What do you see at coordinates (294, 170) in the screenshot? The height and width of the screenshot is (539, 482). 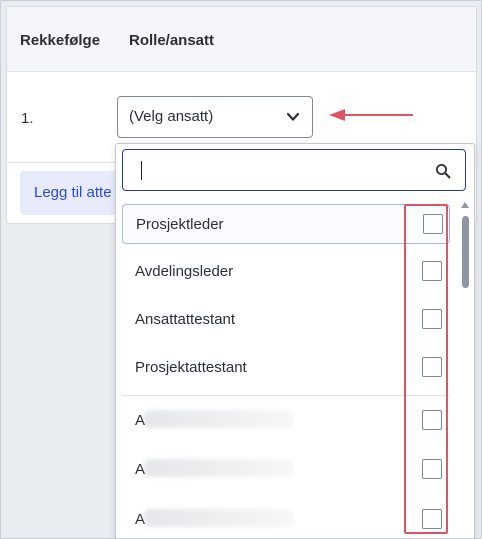 I see `search-input` at bounding box center [294, 170].